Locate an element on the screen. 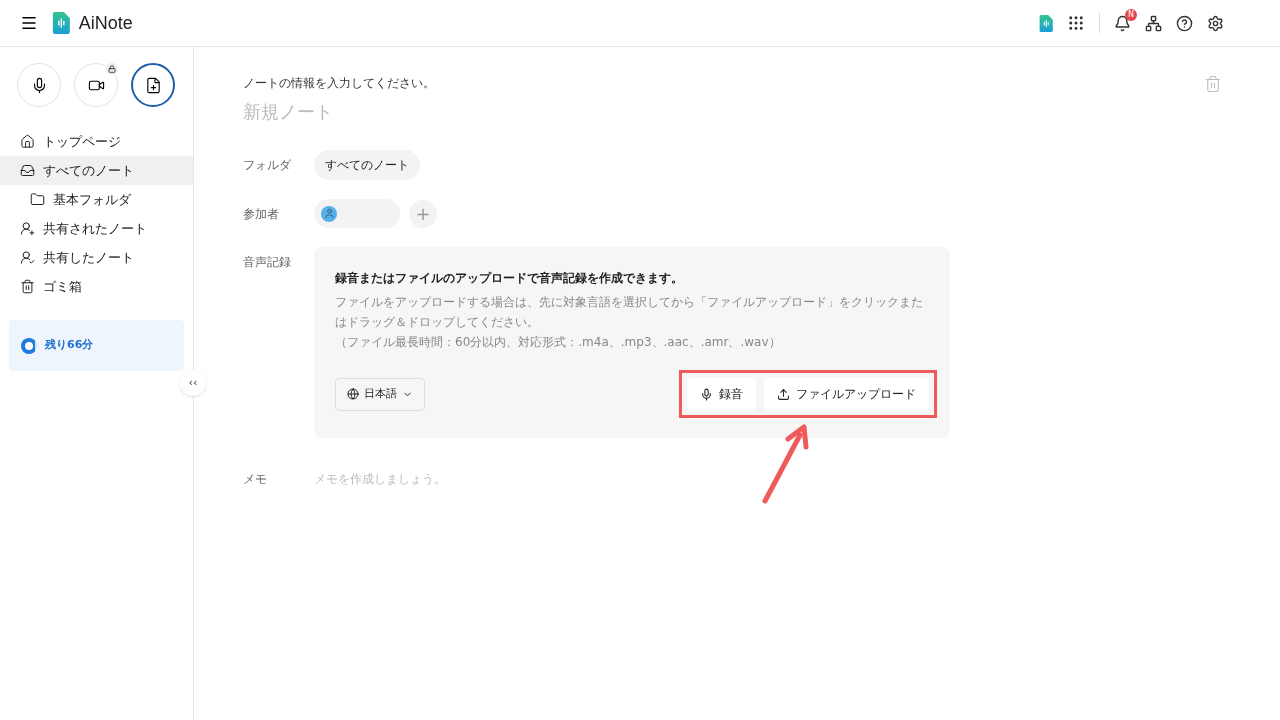  note-icon is located at coordinates (153, 85).